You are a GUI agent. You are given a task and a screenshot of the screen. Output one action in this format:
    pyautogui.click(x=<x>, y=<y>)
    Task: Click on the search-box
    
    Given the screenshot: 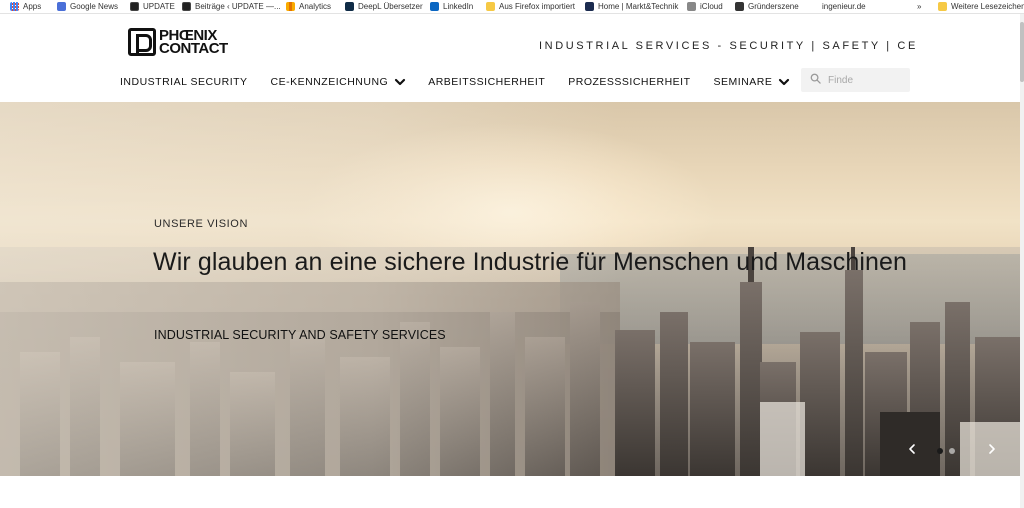 What is the action you would take?
    pyautogui.click(x=855, y=80)
    